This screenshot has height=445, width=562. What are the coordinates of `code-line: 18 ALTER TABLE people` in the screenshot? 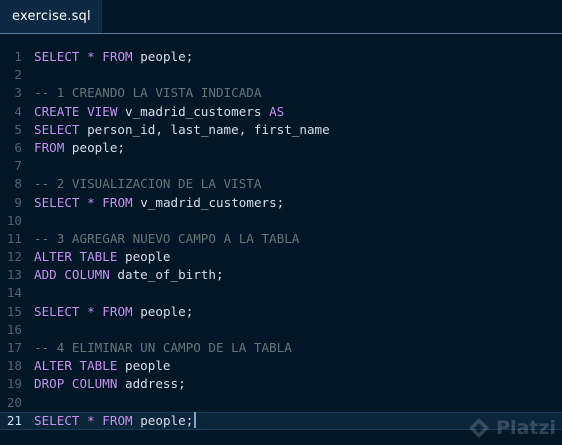 It's located at (281, 366).